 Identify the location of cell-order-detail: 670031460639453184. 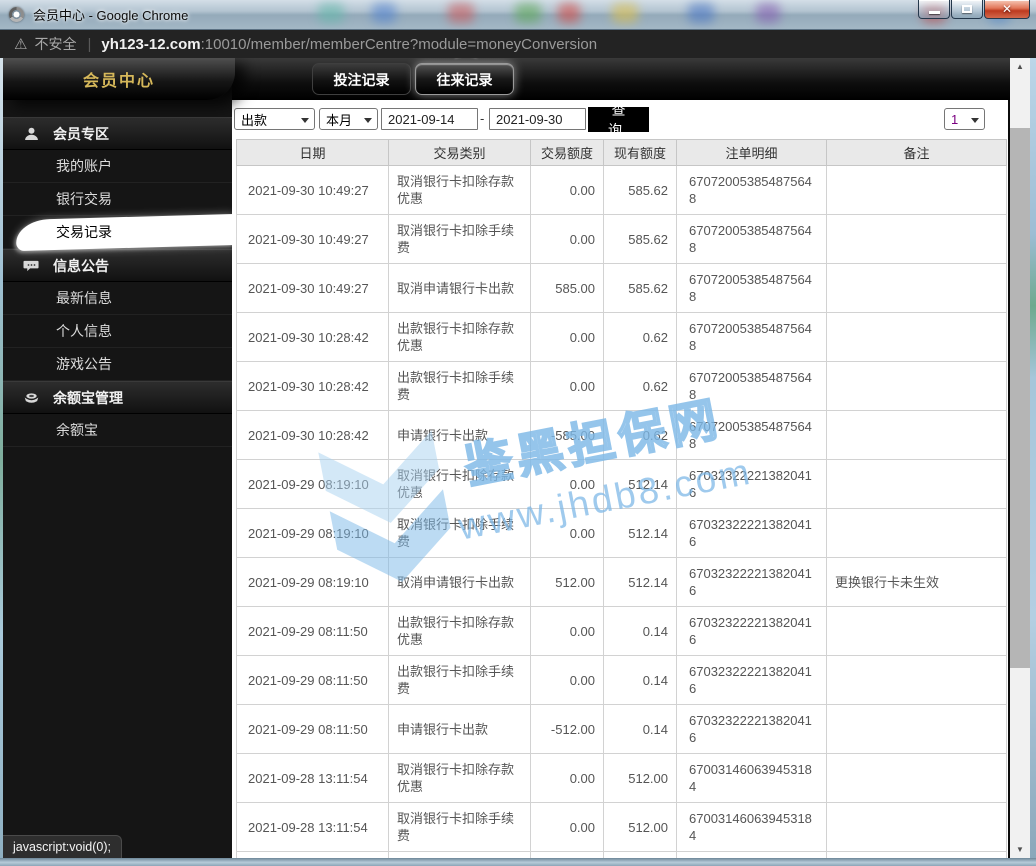
(751, 827).